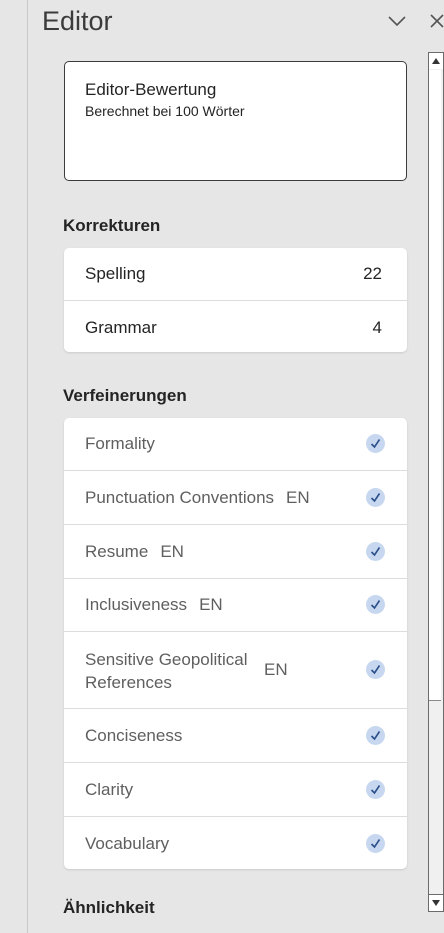 The image size is (444, 933). I want to click on refinement-row-geopolitical: Sensitive Geopolitical References EN, so click(235, 670).